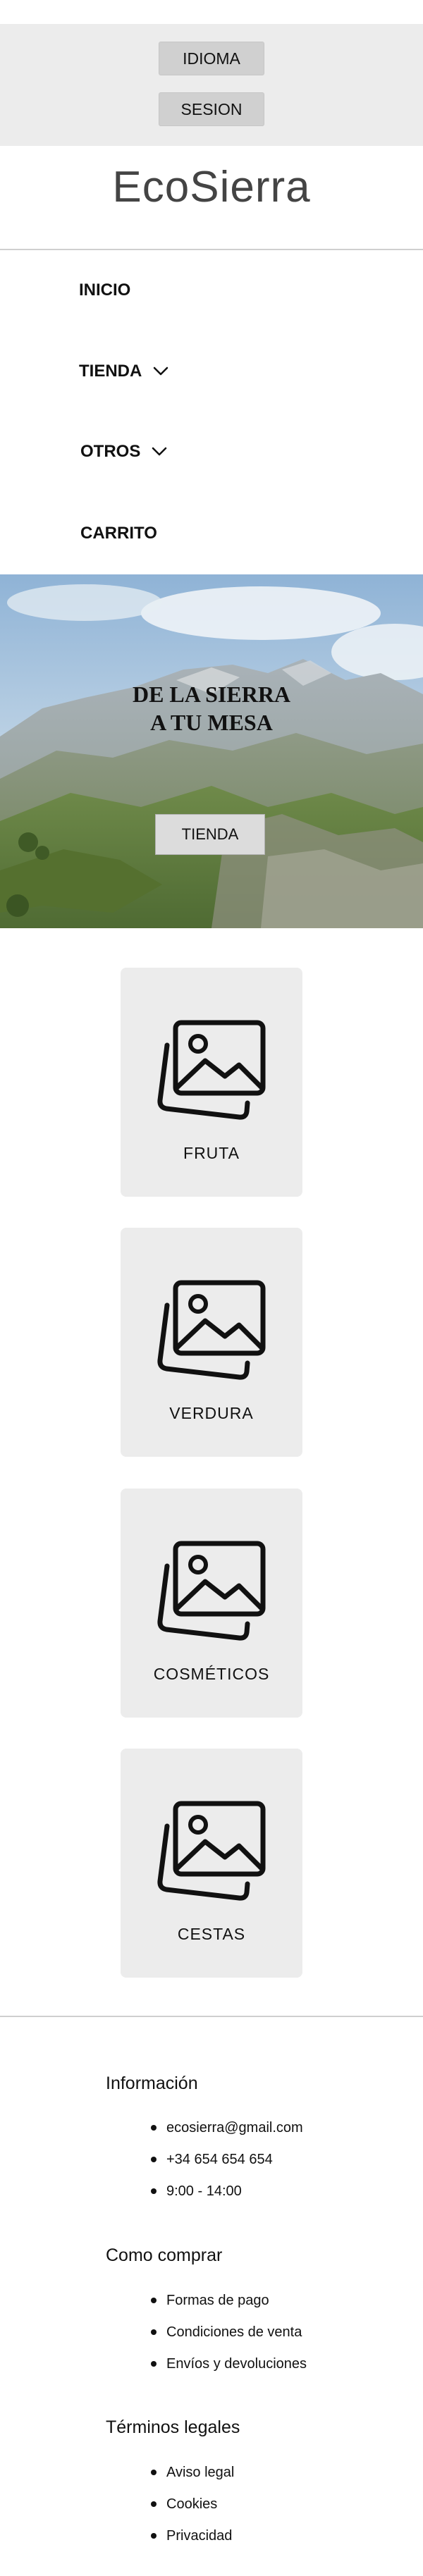 This screenshot has width=423, height=2576. Describe the element at coordinates (211, 722) in the screenshot. I see `hero-title-line2: A TU MESA` at that location.